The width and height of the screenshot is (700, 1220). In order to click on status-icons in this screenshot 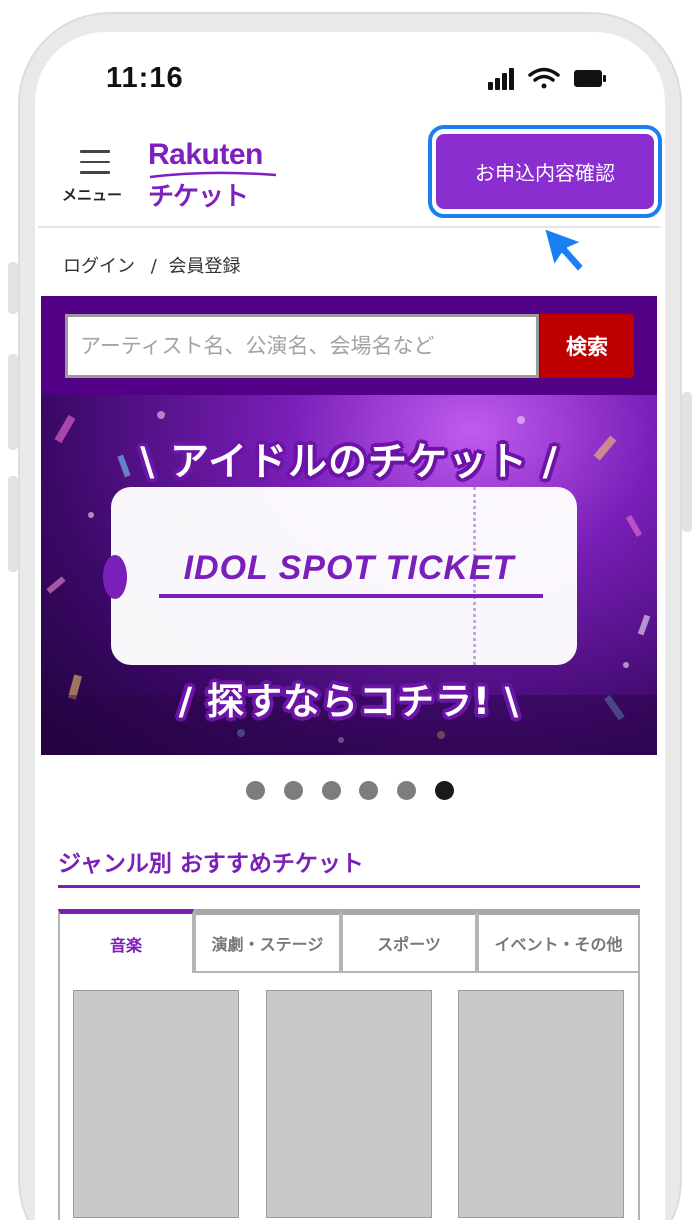, I will do `click(547, 78)`.